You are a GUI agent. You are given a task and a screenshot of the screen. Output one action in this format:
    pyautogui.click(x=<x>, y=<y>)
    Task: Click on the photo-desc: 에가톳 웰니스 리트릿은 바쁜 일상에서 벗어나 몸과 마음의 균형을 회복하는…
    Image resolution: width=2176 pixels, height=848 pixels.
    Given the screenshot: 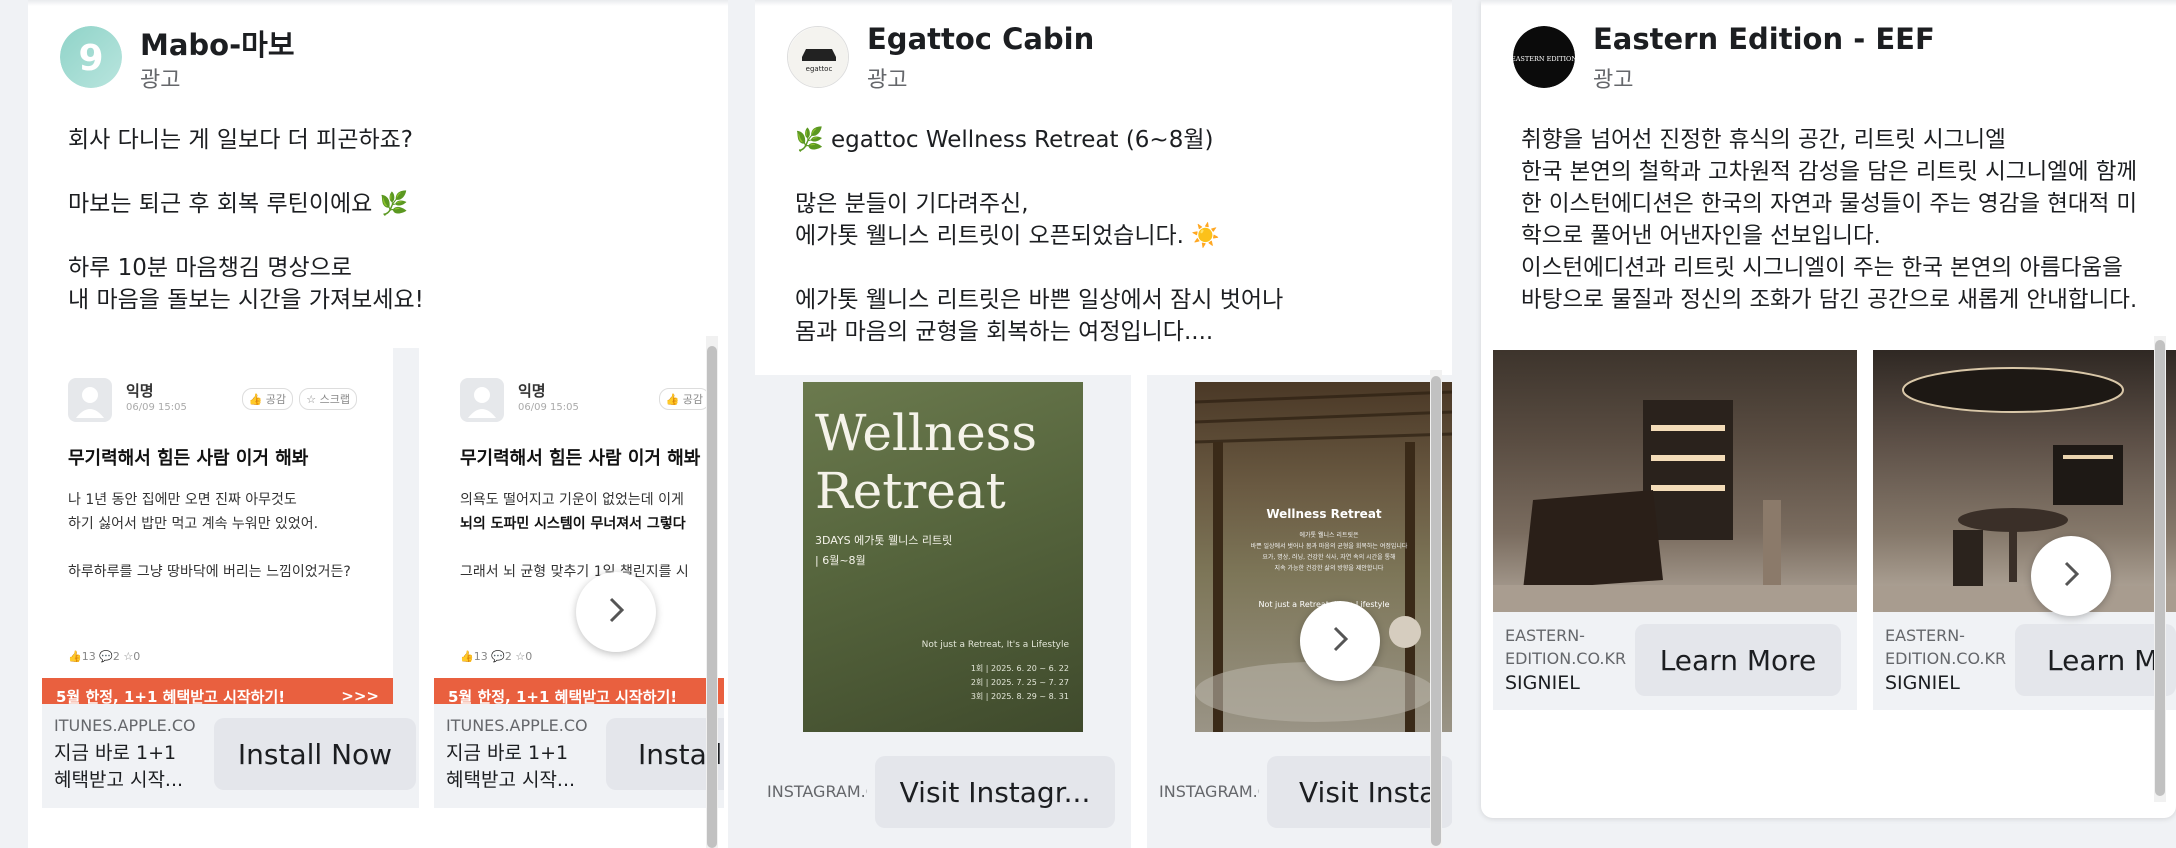 What is the action you would take?
    pyautogui.click(x=1329, y=552)
    